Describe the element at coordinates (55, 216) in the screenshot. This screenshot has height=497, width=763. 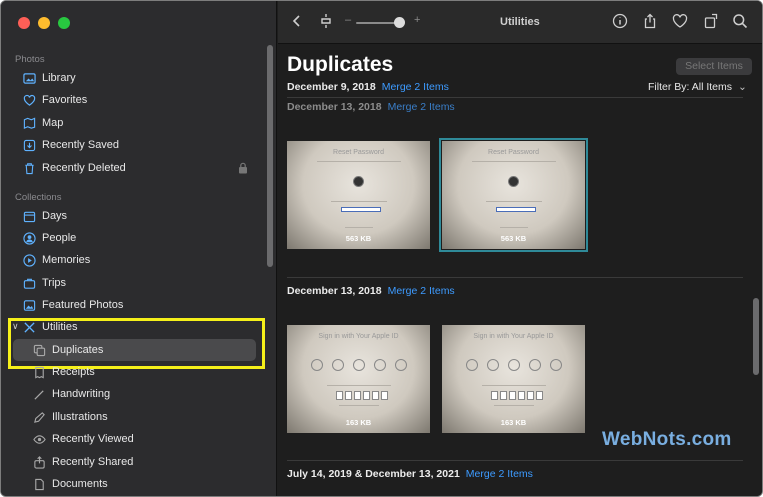
I see `sidebar-item-label: Days` at that location.